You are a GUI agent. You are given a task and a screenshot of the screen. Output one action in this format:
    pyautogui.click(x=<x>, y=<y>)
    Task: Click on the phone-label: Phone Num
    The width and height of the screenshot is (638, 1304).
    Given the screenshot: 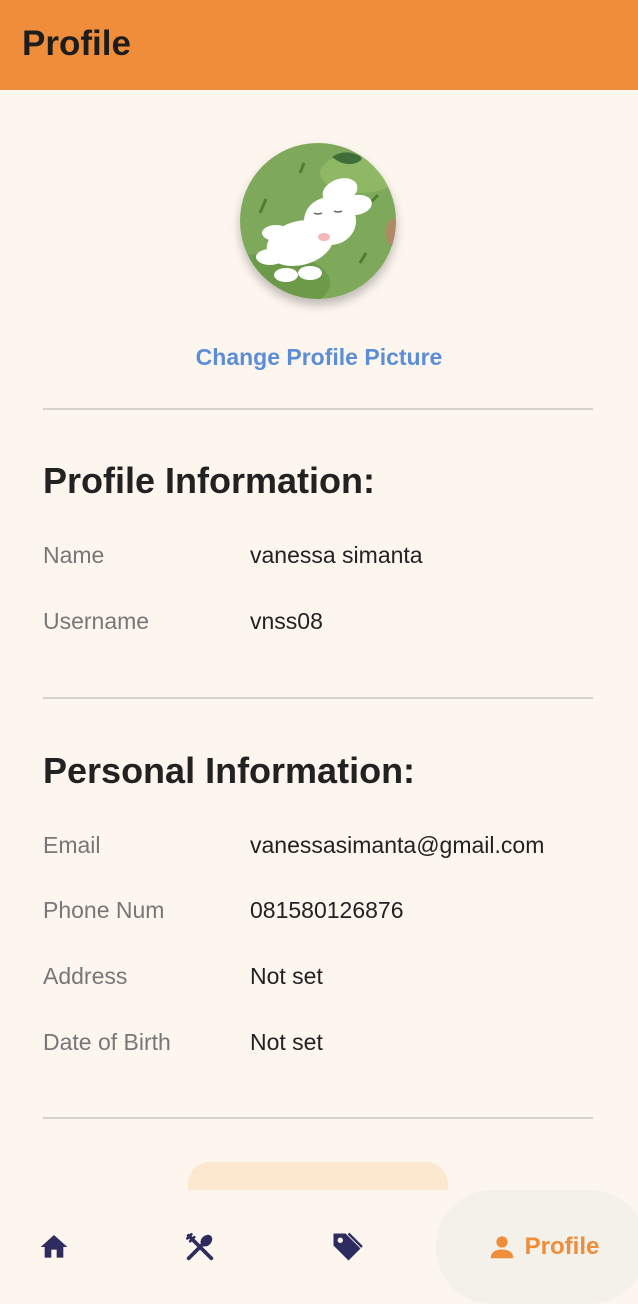 What is the action you would take?
    pyautogui.click(x=104, y=910)
    